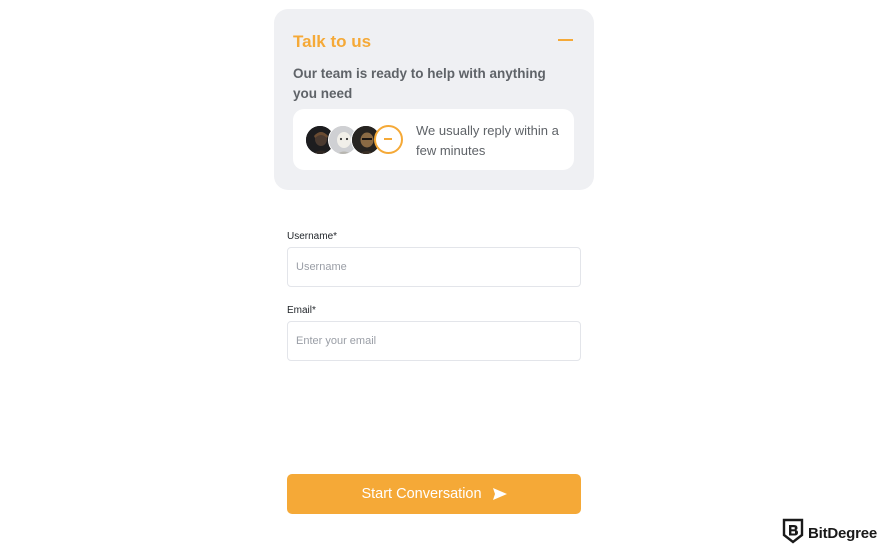 This screenshot has height=551, width=880. Describe the element at coordinates (434, 267) in the screenshot. I see `username-input` at that location.